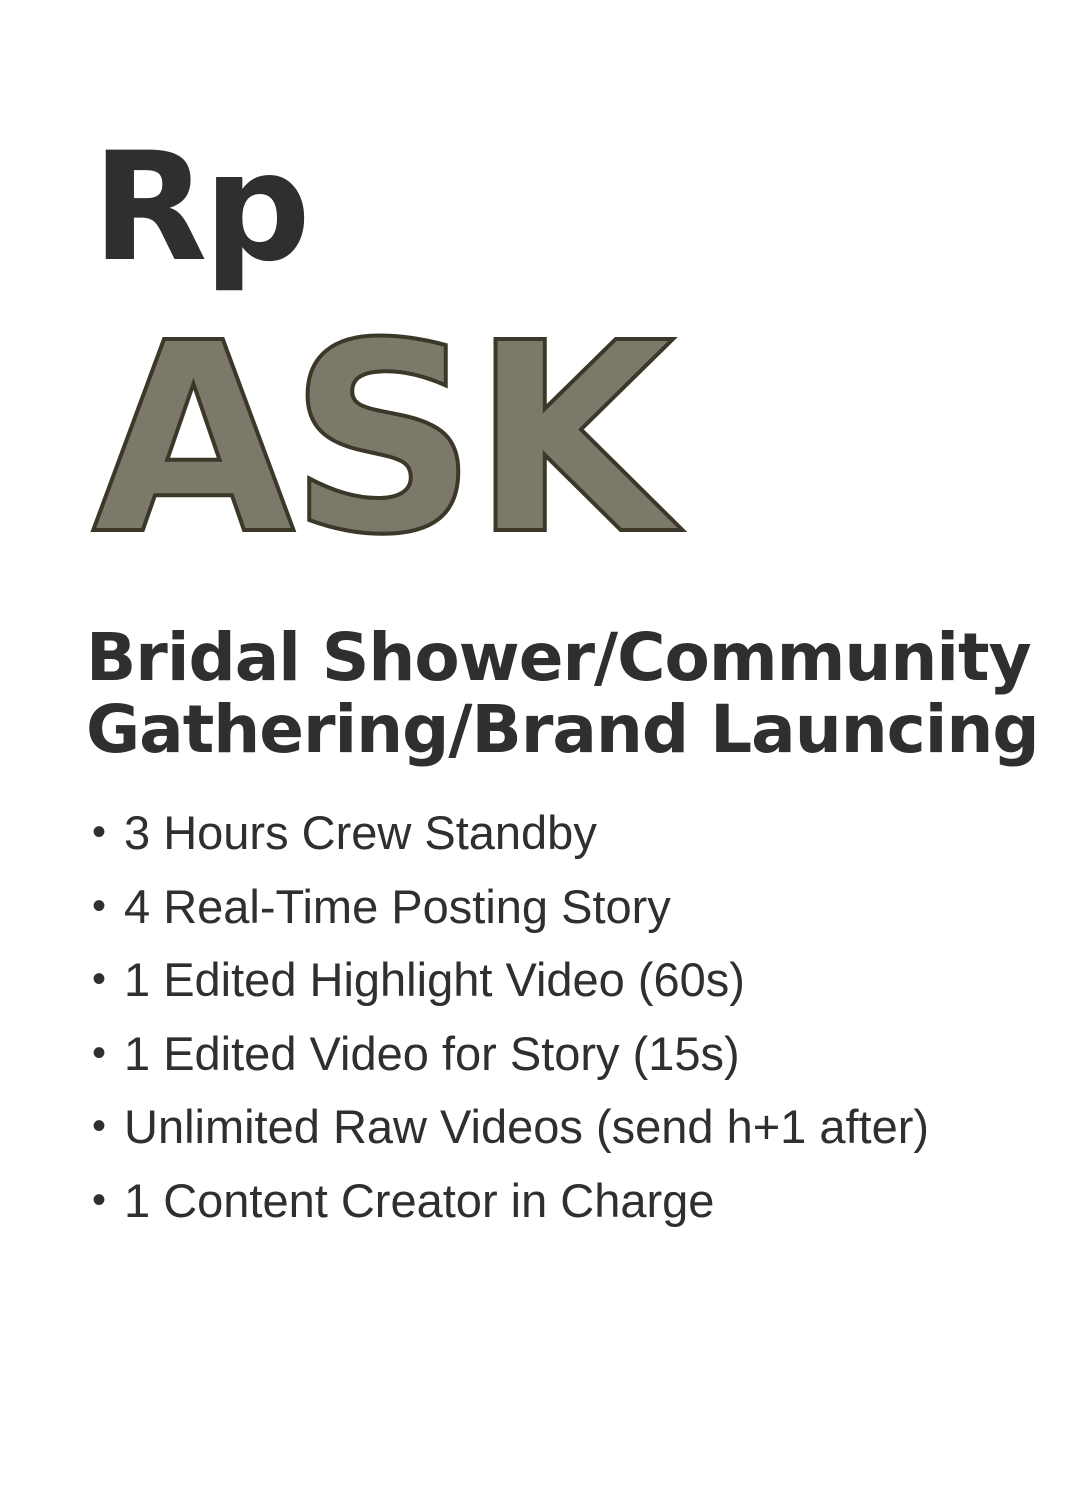 The height and width of the screenshot is (1512, 1080). What do you see at coordinates (201, 208) in the screenshot?
I see `currency-label: Rp` at bounding box center [201, 208].